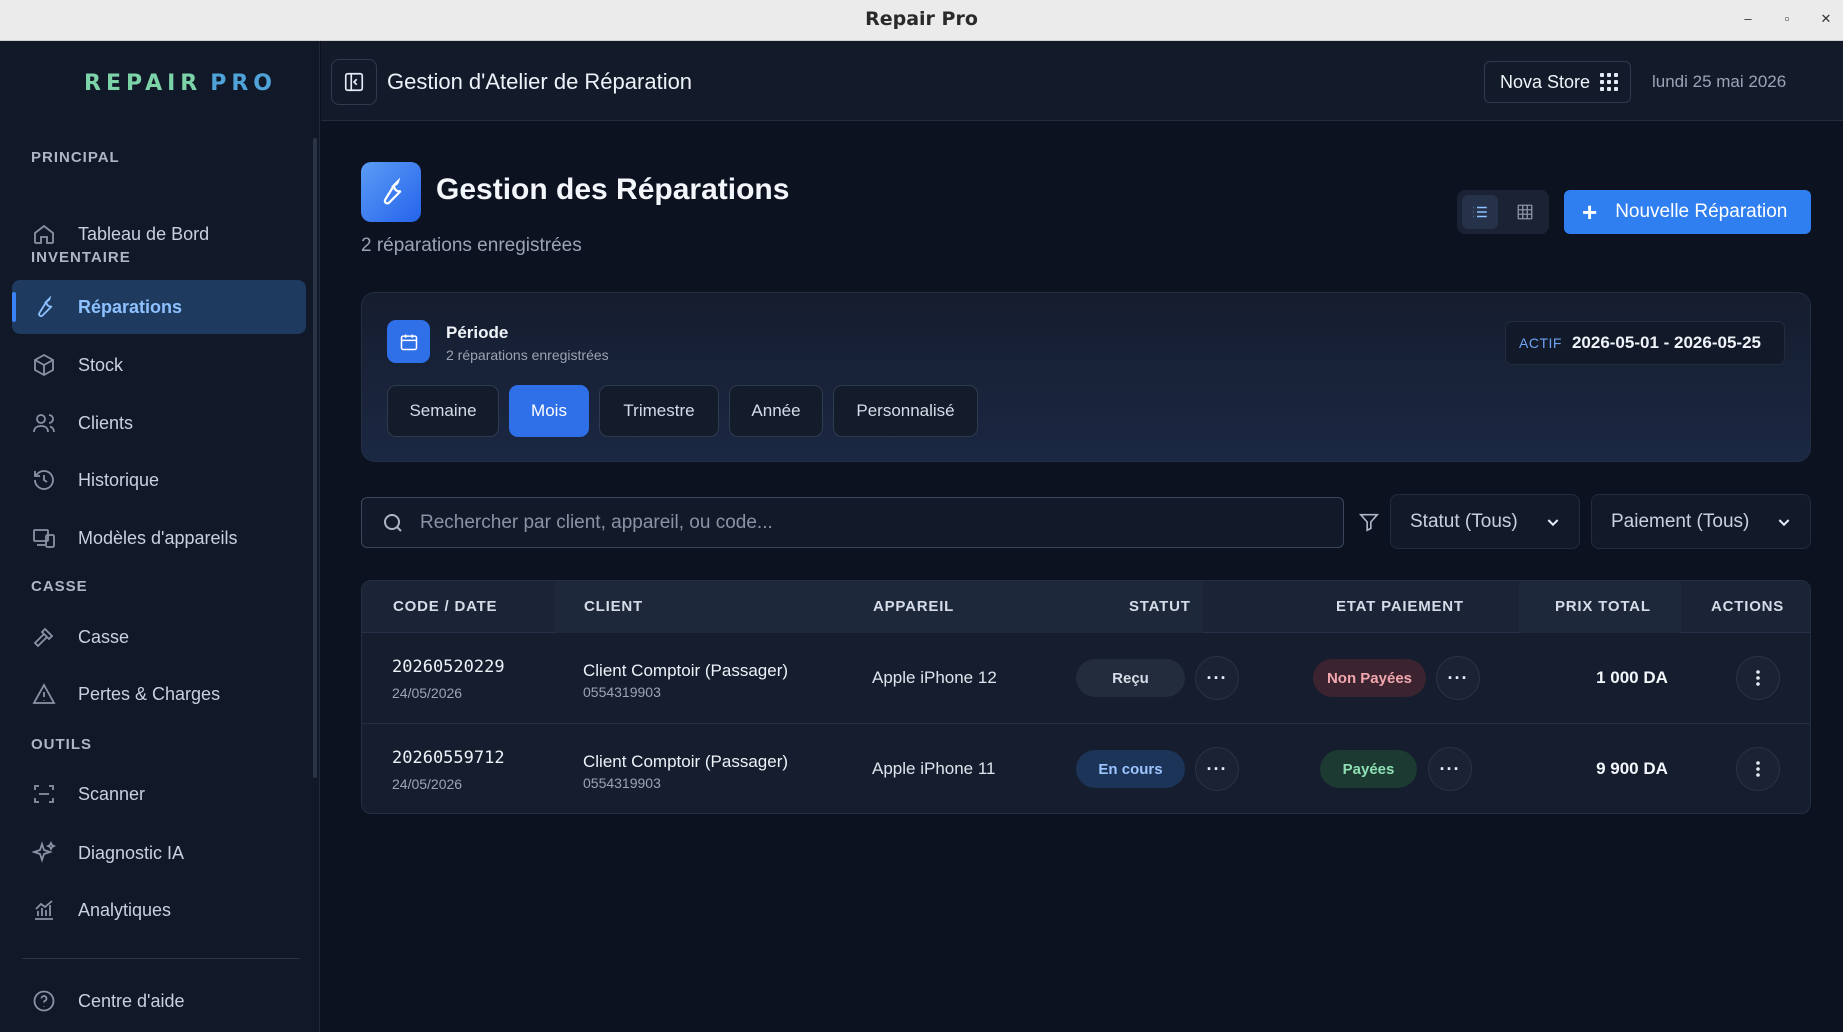  Describe the element at coordinates (905, 411) in the screenshot. I see `period-option-personnalise: Personnalisé` at that location.